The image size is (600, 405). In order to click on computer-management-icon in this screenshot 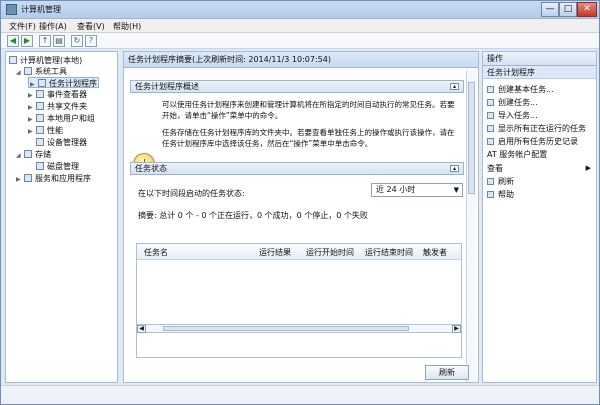, I will do `click(11, 9)`.